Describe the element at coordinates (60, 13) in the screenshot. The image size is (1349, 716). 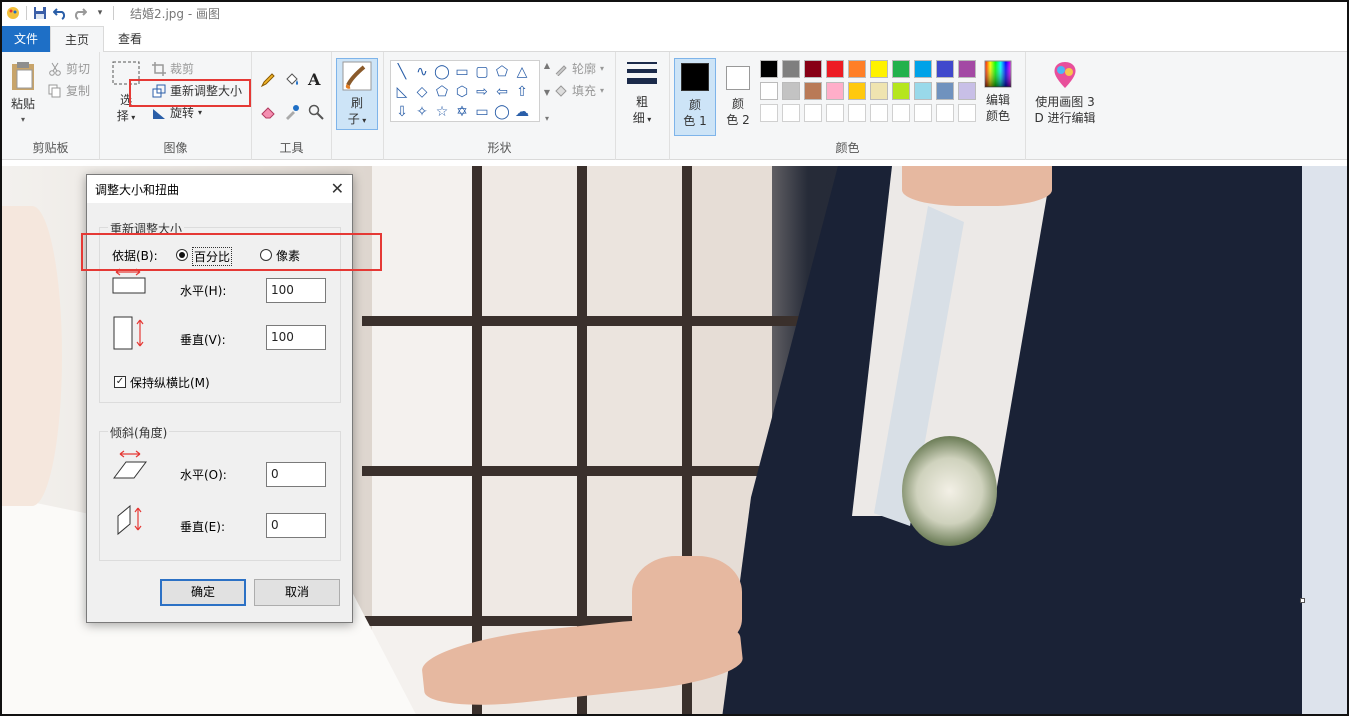
I see `undo-icon` at that location.